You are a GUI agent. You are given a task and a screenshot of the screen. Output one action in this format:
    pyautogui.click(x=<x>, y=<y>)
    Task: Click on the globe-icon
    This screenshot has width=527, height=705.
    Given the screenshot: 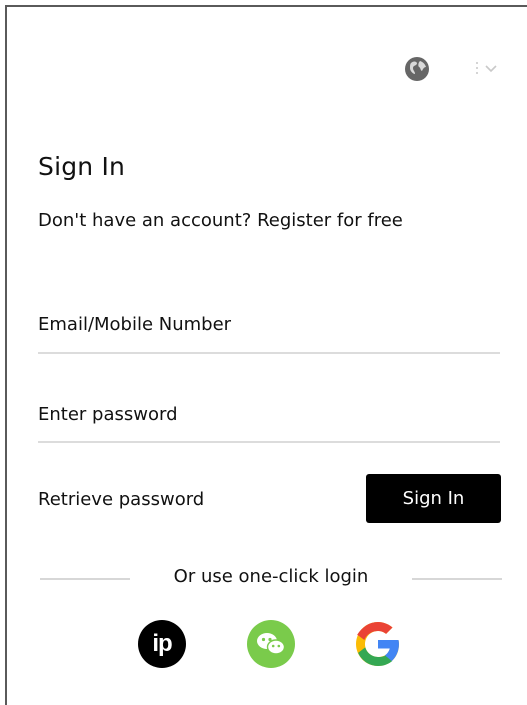 What is the action you would take?
    pyautogui.click(x=417, y=69)
    